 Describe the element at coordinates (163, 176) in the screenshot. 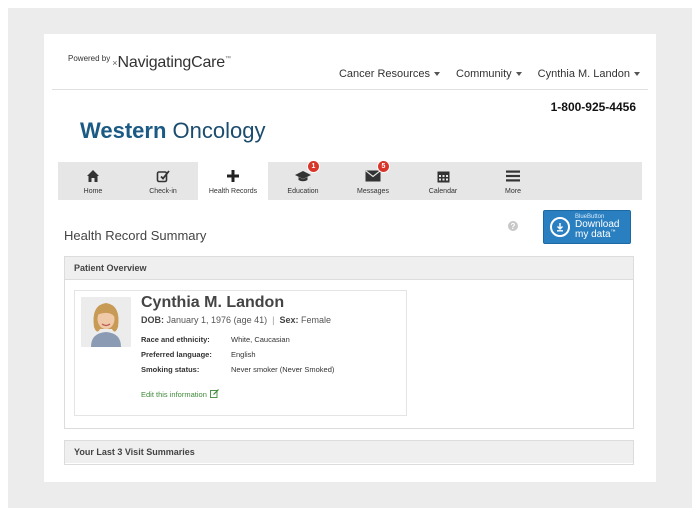

I see `checkin-icon` at that location.